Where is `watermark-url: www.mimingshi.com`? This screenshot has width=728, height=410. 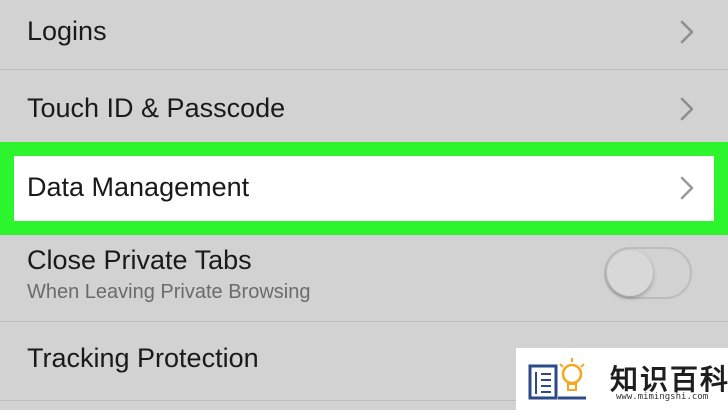
watermark-url: www.mimingshi.com is located at coordinates (662, 397).